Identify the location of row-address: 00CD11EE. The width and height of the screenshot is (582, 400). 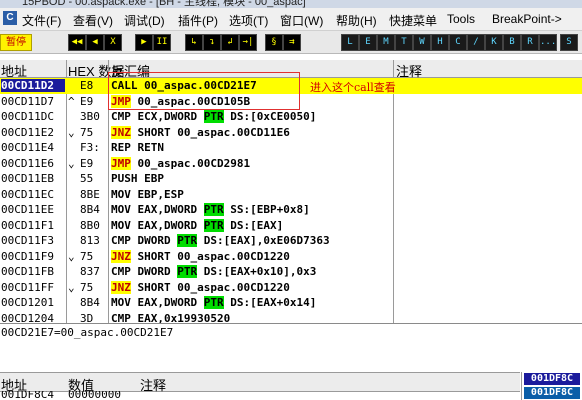
(27, 209).